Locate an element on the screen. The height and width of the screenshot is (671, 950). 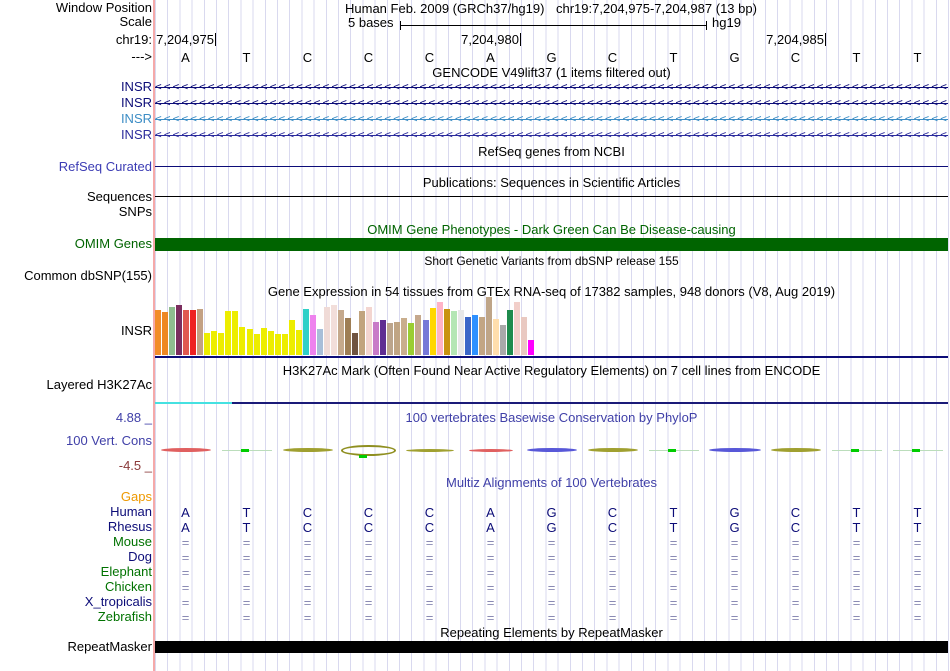
gene-label-insr-1: INSR is located at coordinates (76, 87).